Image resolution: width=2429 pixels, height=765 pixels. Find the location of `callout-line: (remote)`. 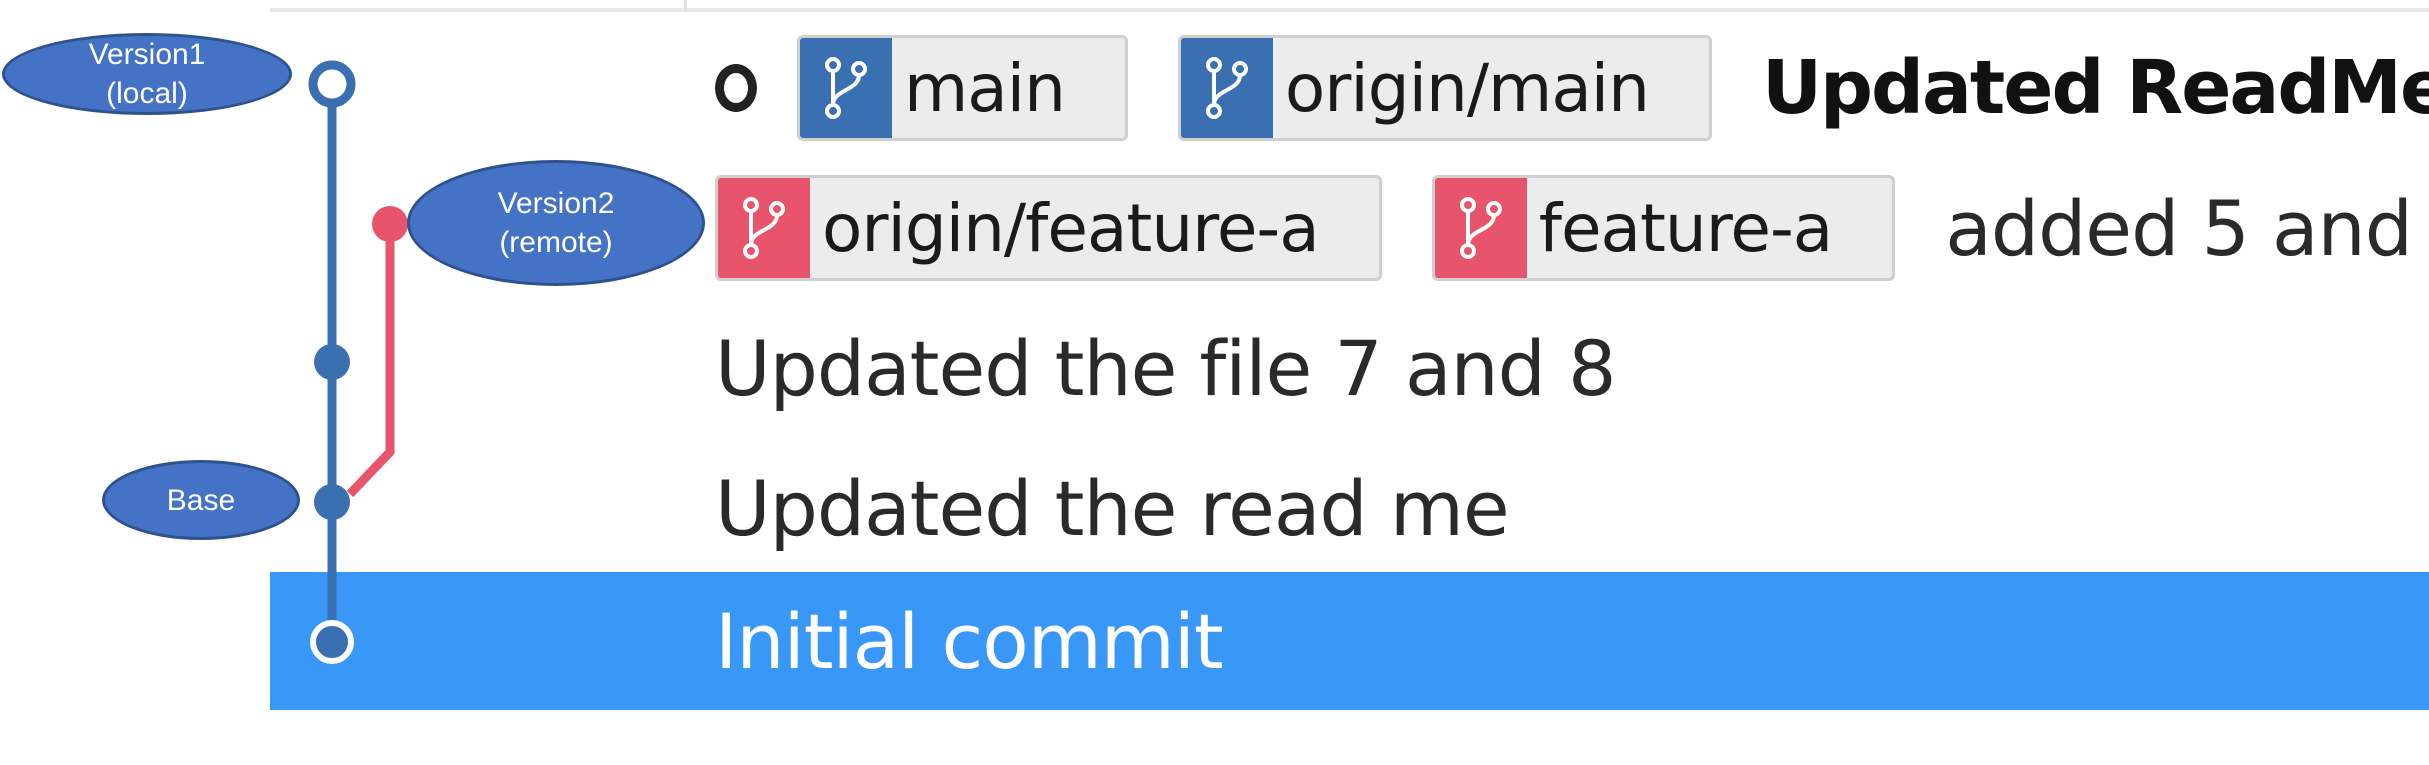

callout-line: (remote) is located at coordinates (556, 242).